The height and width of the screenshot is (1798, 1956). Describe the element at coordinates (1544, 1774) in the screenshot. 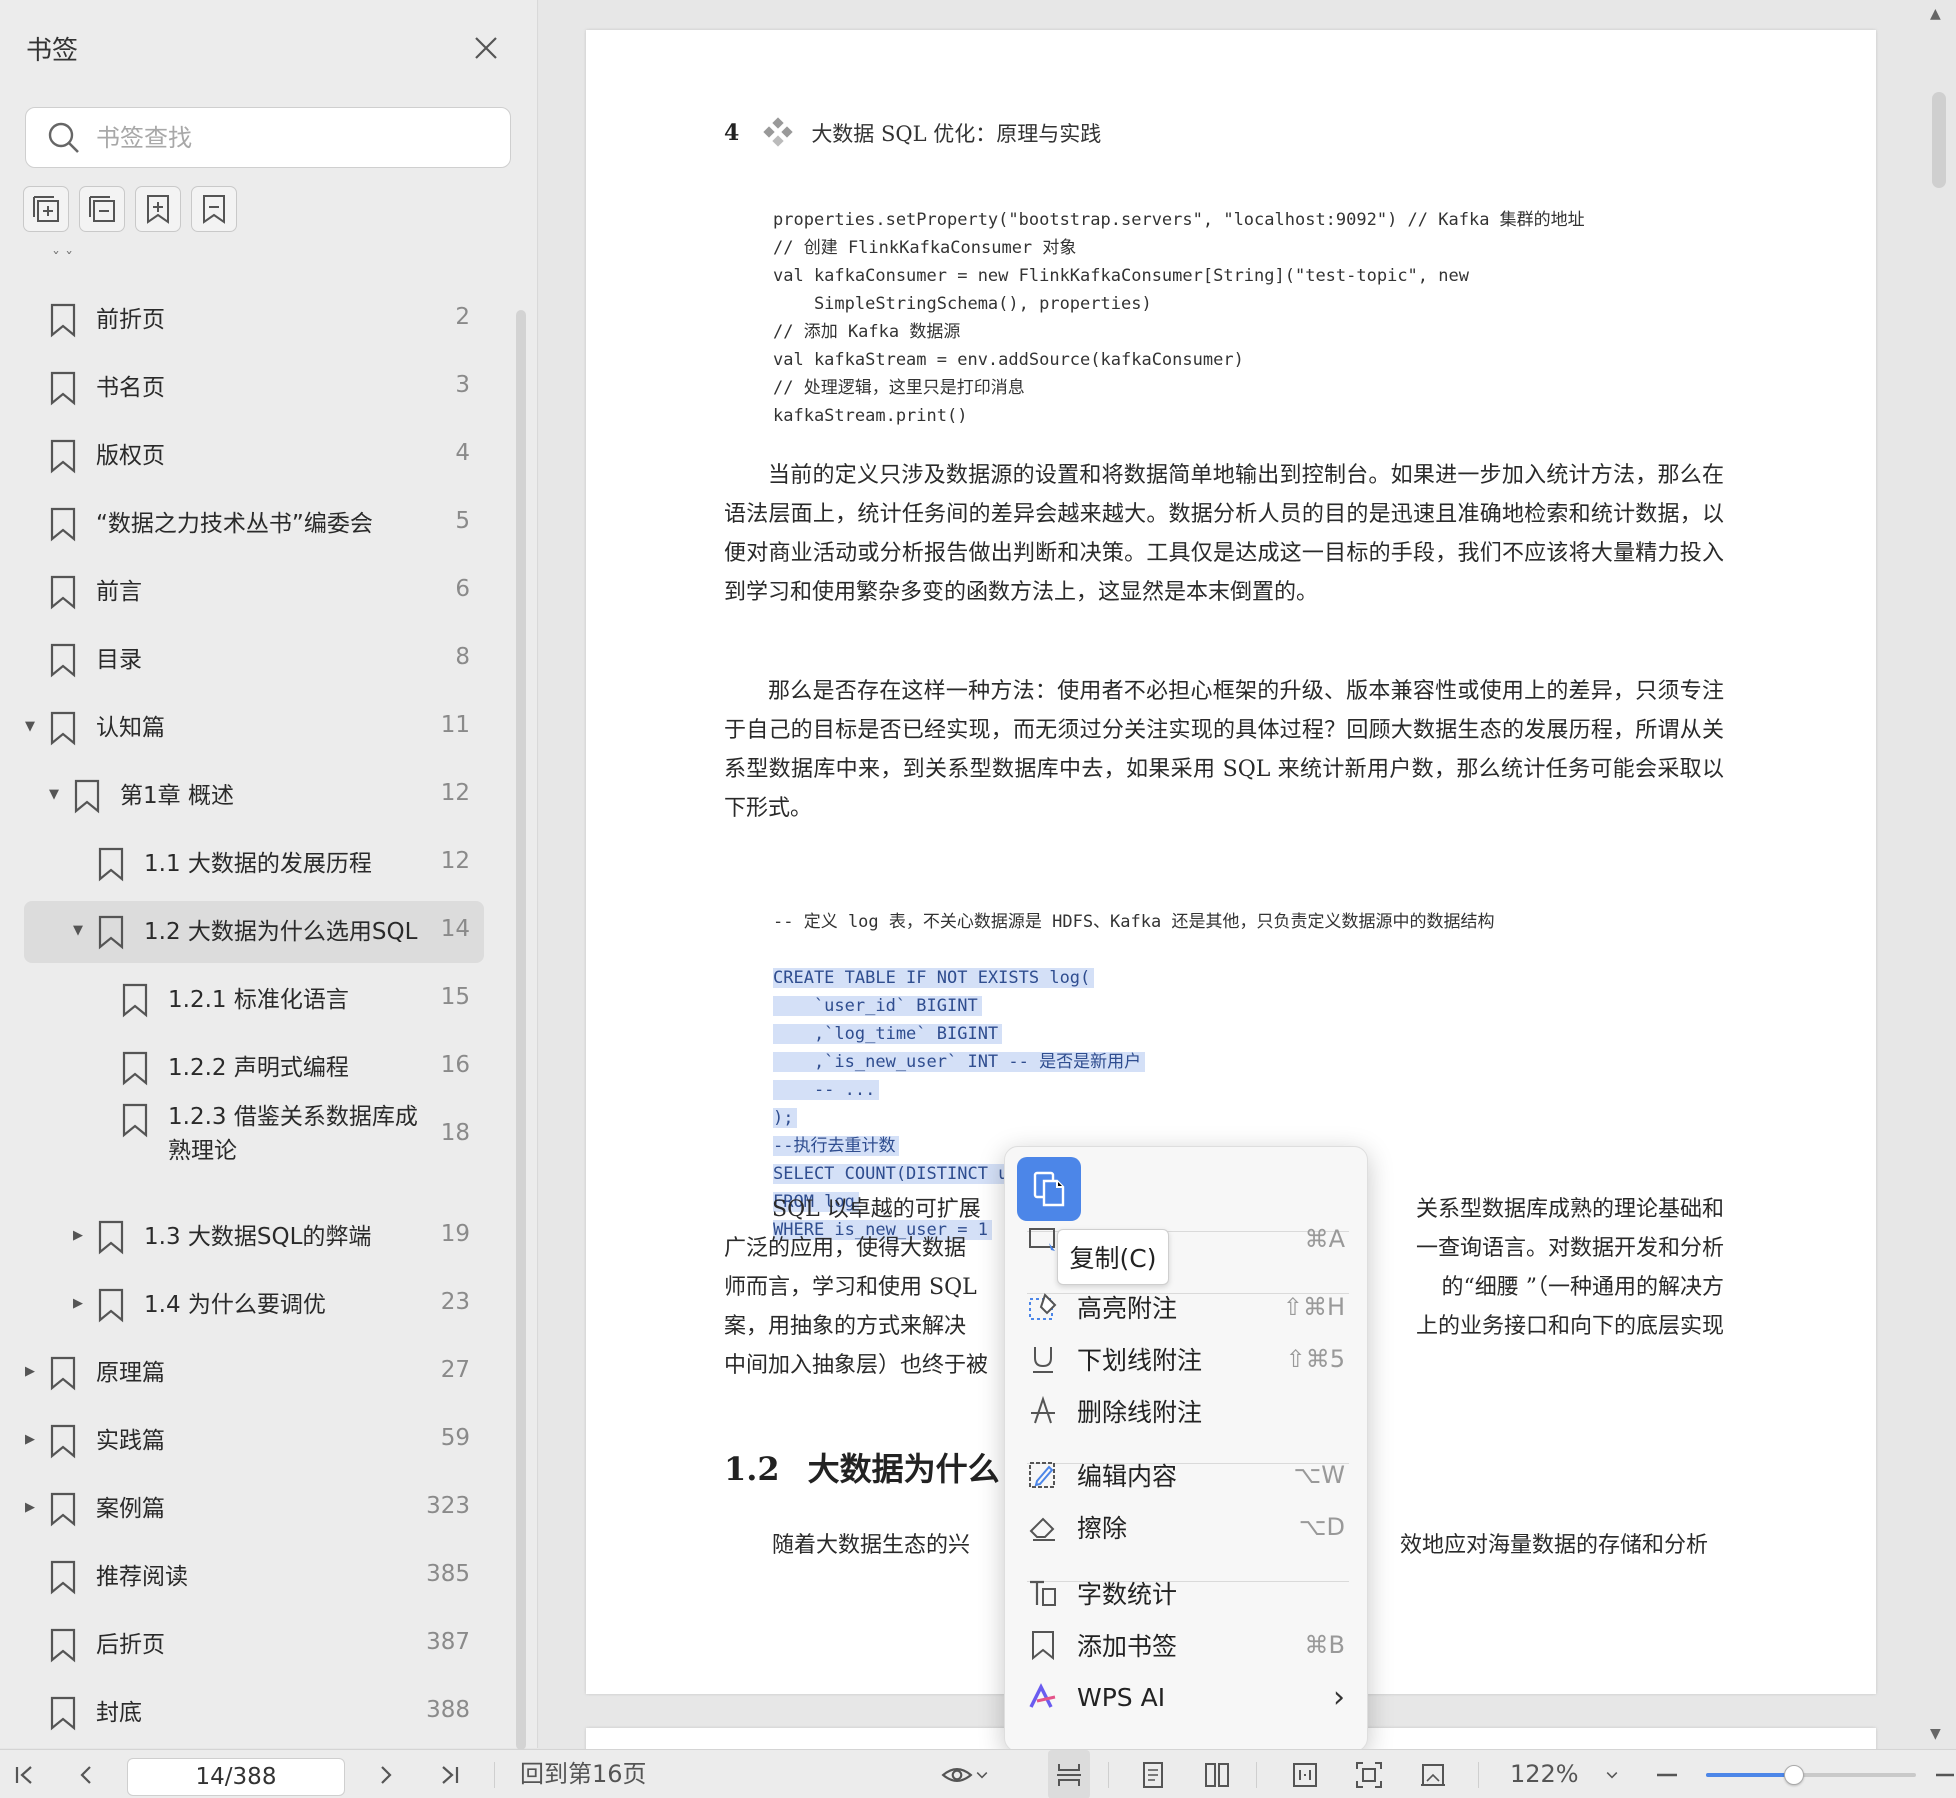

I see `zoom-level: 122%` at that location.